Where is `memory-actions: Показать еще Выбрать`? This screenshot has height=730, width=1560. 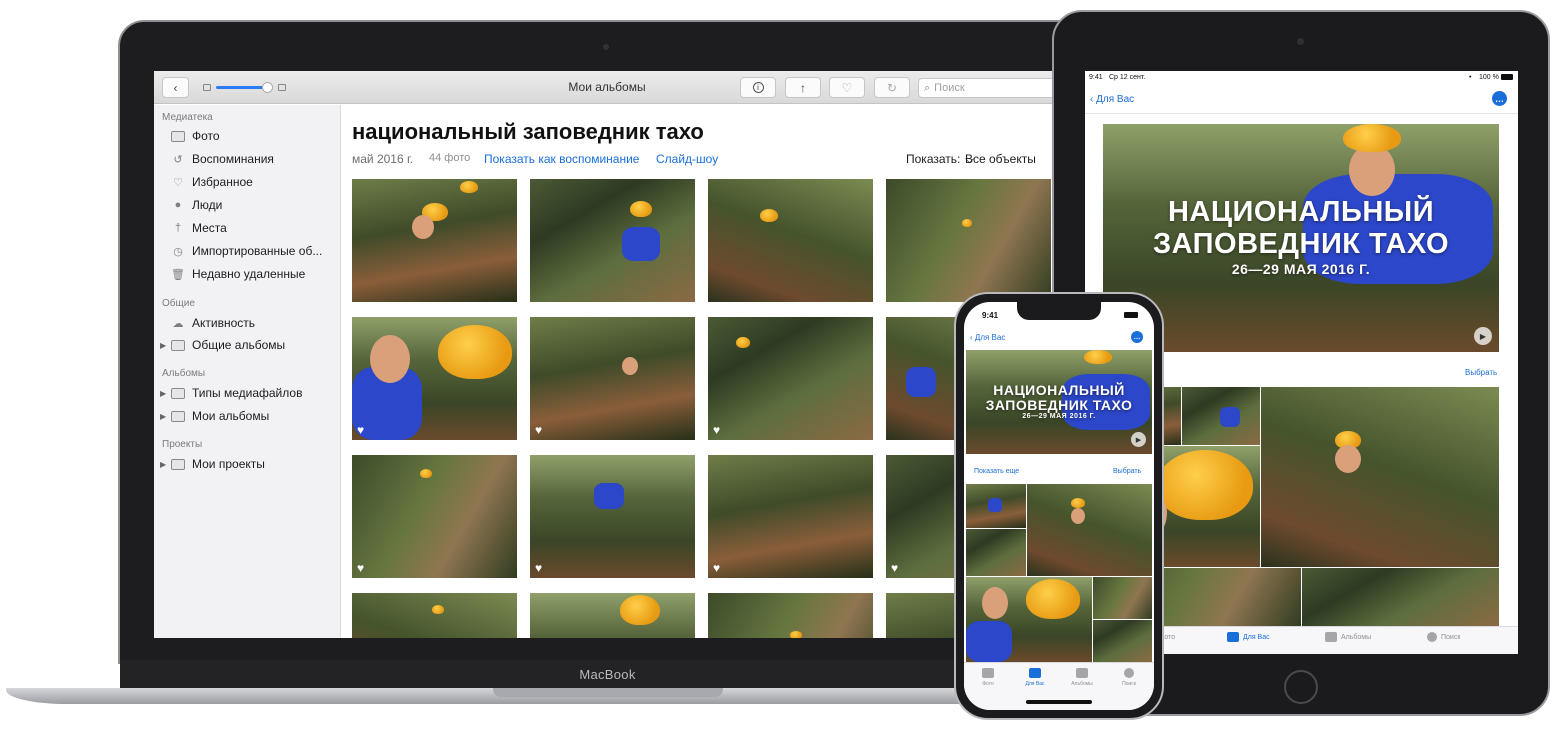
memory-actions: Показать еще Выбрать is located at coordinates (1059, 471).